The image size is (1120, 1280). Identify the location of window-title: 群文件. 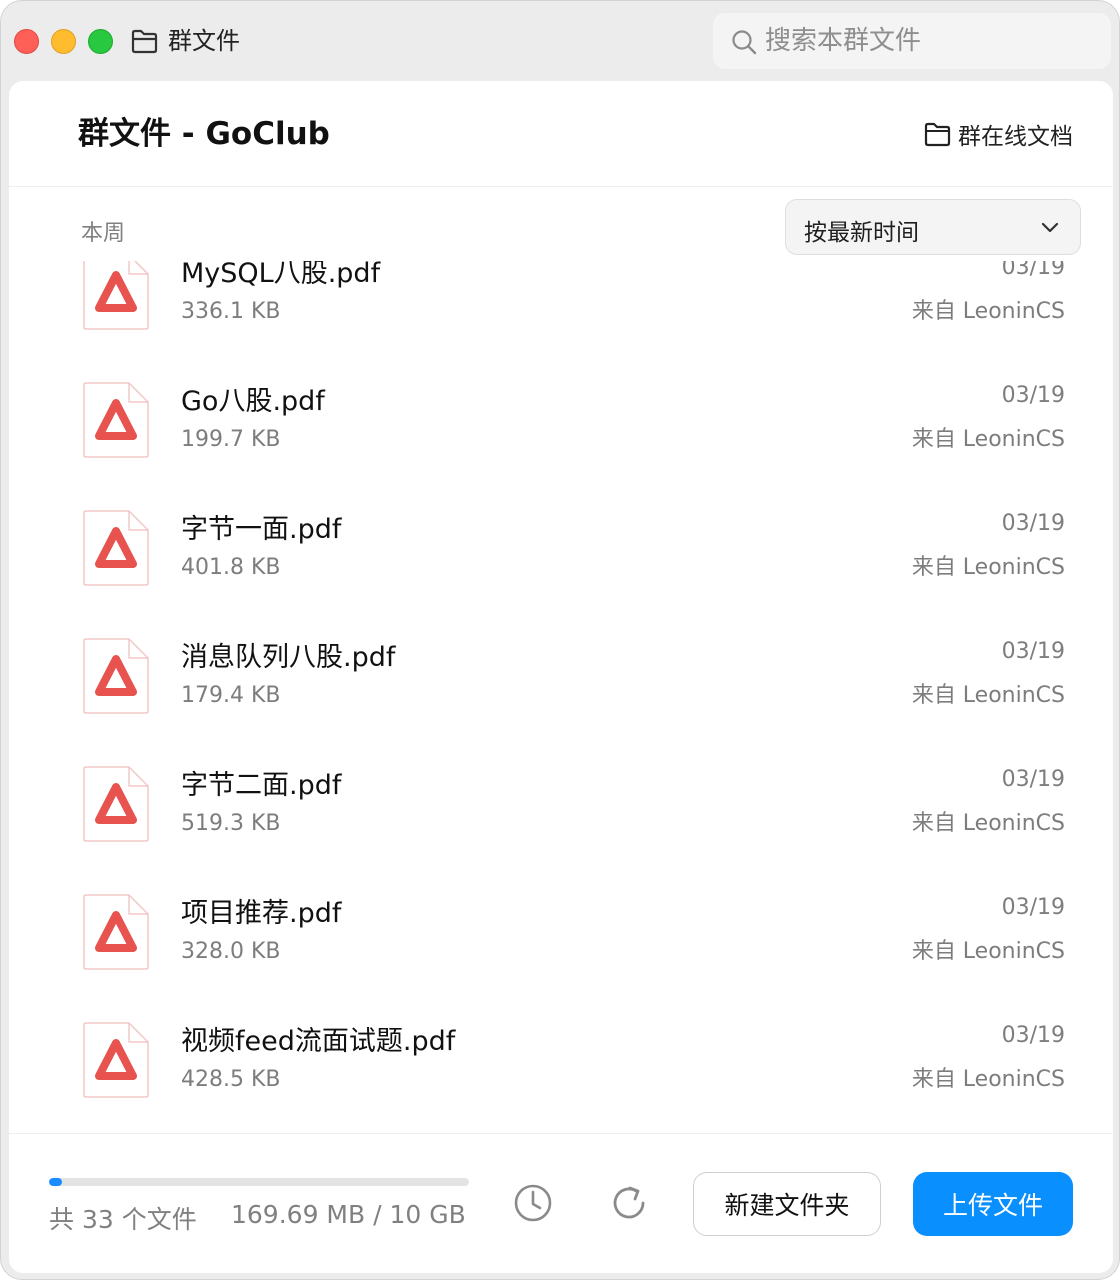
(204, 41).